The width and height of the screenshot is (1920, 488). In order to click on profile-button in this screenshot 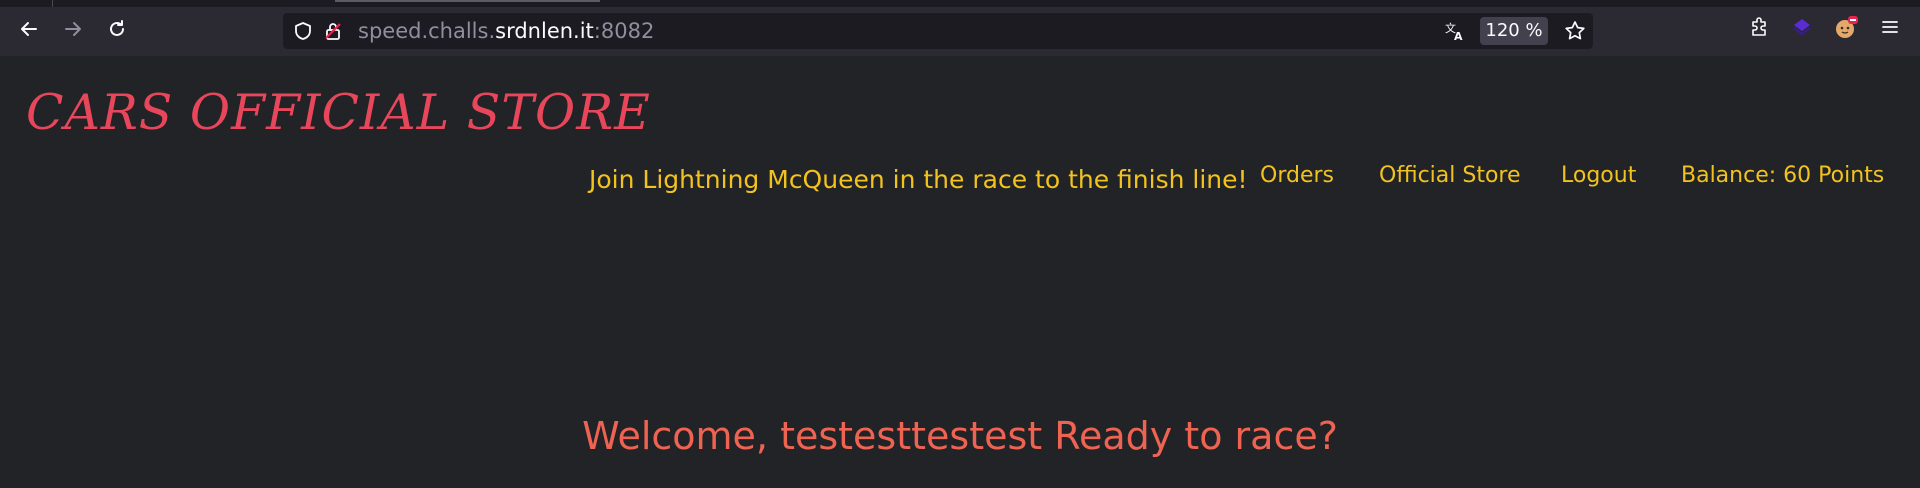, I will do `click(1846, 29)`.